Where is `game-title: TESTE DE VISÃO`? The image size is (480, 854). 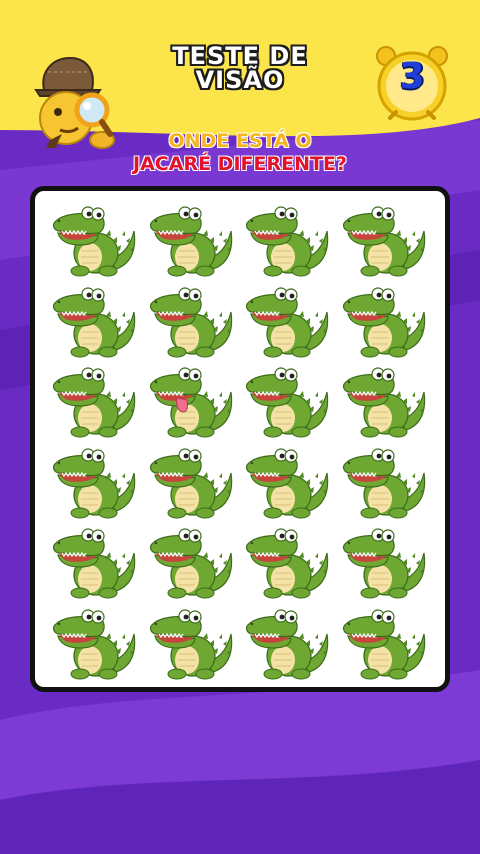 game-title: TESTE DE VISÃO is located at coordinates (240, 68).